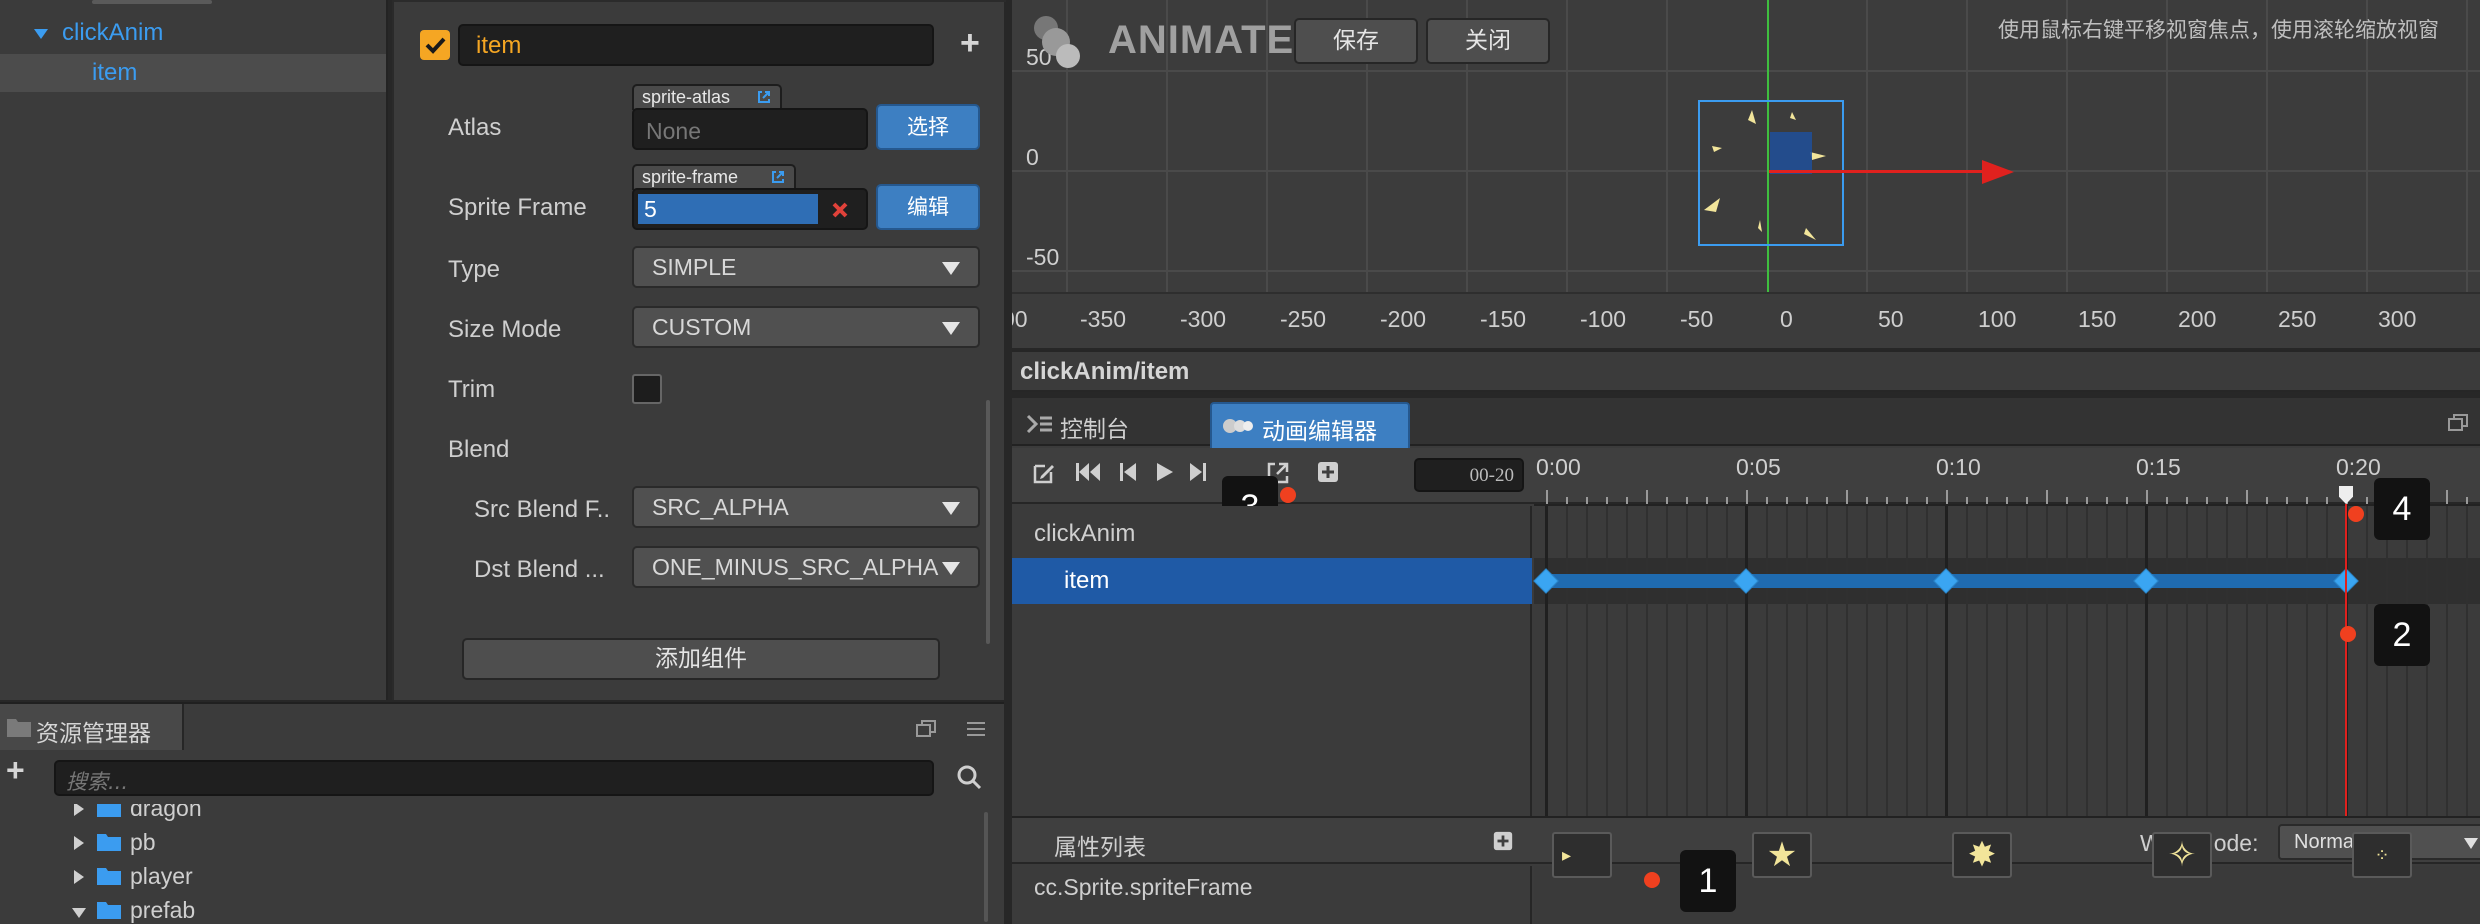  Describe the element at coordinates (109, 810) in the screenshot. I see `folder-icon` at that location.